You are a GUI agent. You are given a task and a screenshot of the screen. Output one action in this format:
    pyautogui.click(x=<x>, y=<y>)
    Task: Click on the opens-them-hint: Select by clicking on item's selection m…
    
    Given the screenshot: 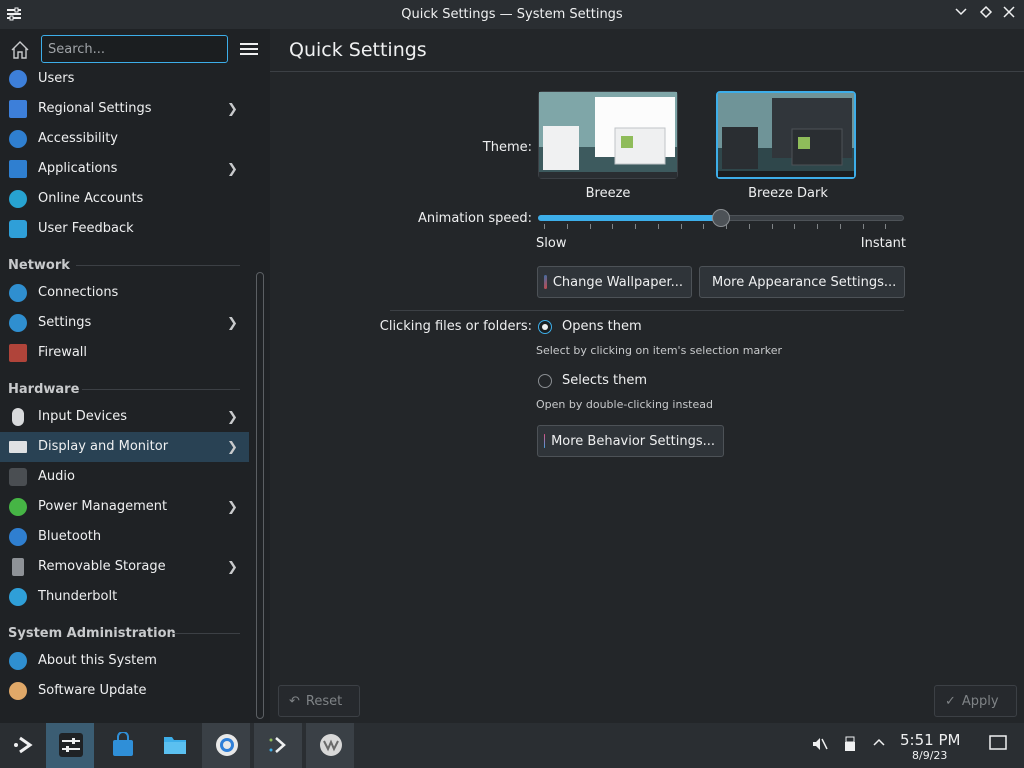 What is the action you would take?
    pyautogui.click(x=659, y=350)
    